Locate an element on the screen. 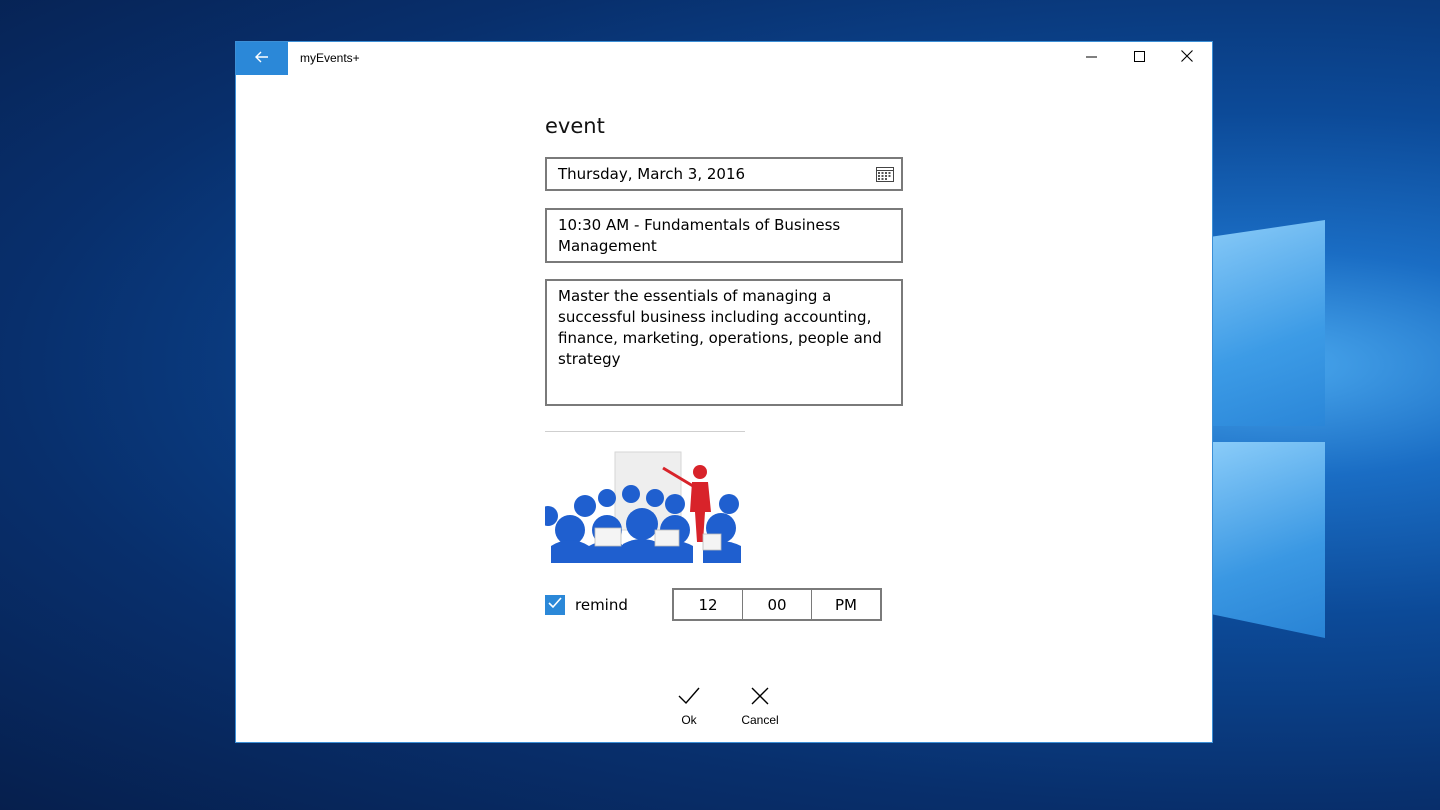 This screenshot has height=810, width=1440. maximize-icon is located at coordinates (1139, 58).